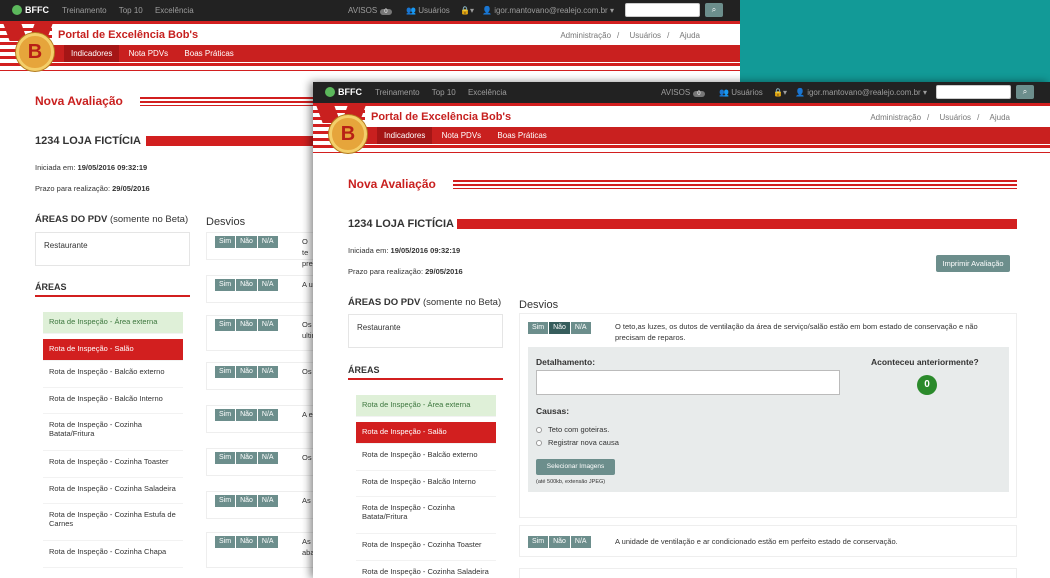 This screenshot has height=578, width=1050. I want to click on area-item: Rota de Inspeção - Cozinha Chapa, so click(113, 554).